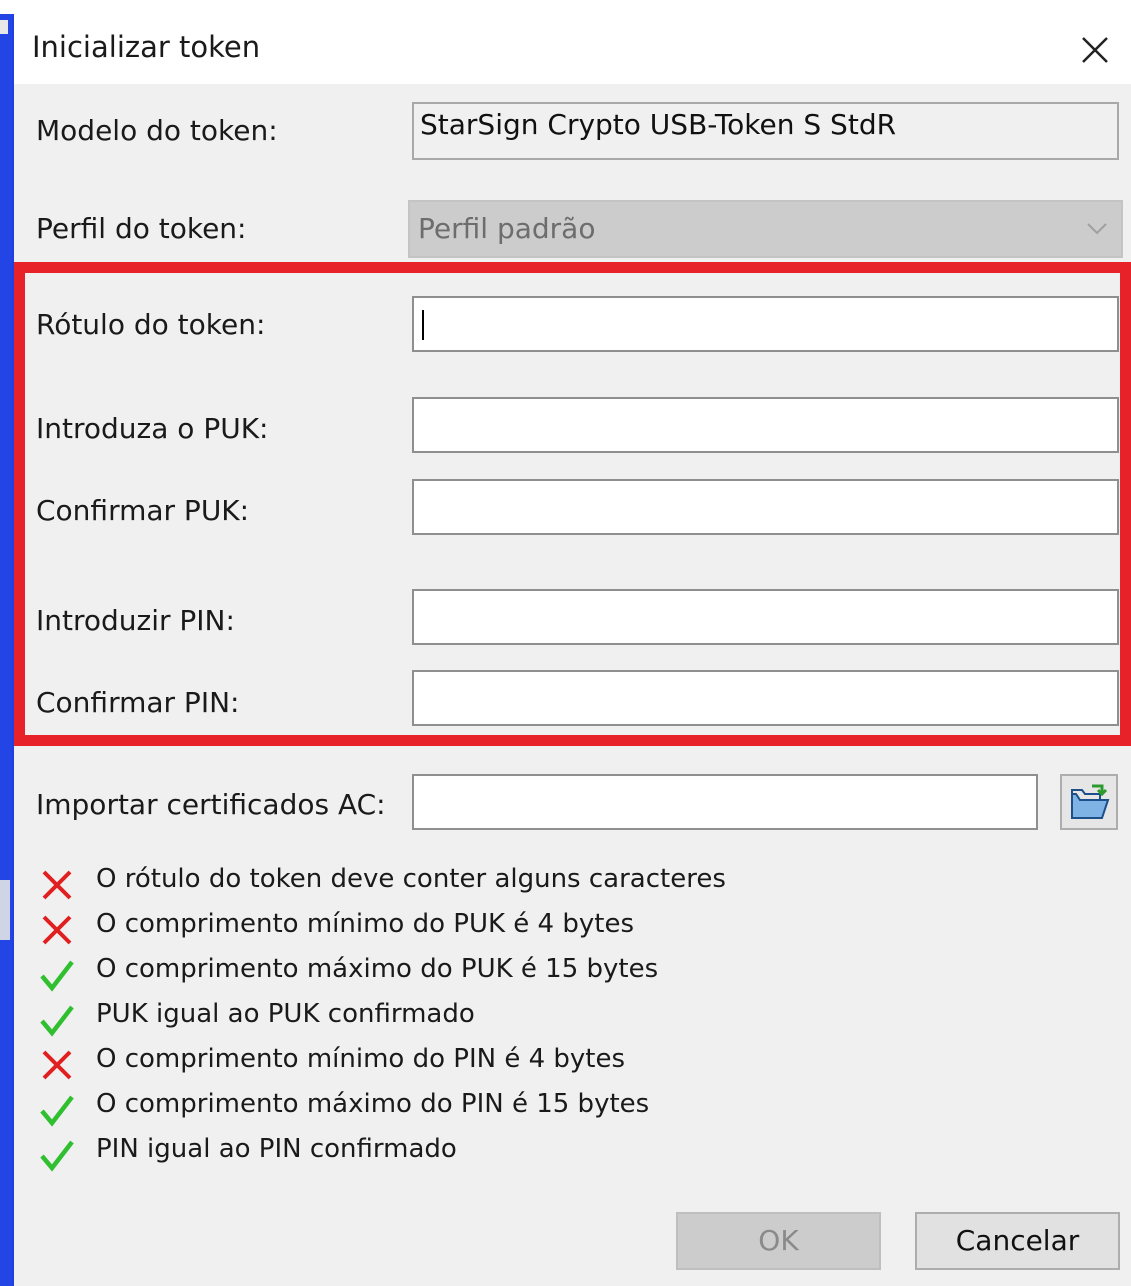 This screenshot has height=1286, width=1131. I want to click on pin-confirm-label: Confirmar PIN:, so click(138, 702).